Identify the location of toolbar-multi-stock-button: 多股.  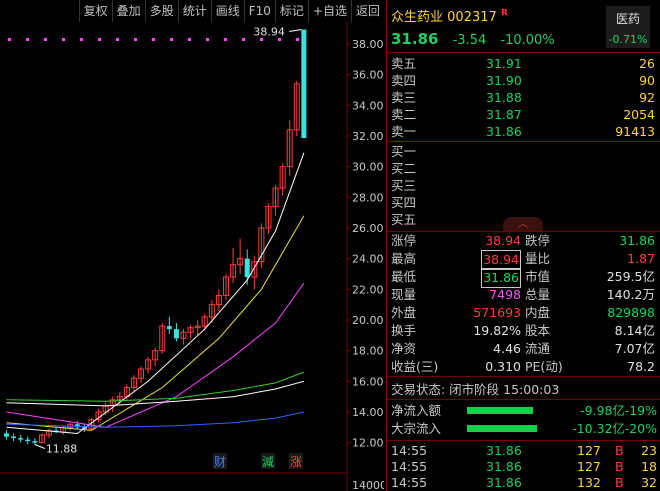
(161, 11).